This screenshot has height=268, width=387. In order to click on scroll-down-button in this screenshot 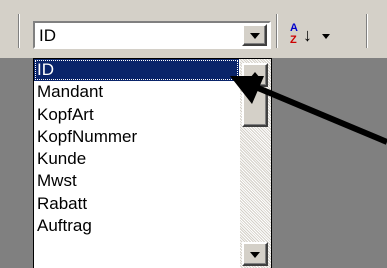, I will do `click(255, 254)`.